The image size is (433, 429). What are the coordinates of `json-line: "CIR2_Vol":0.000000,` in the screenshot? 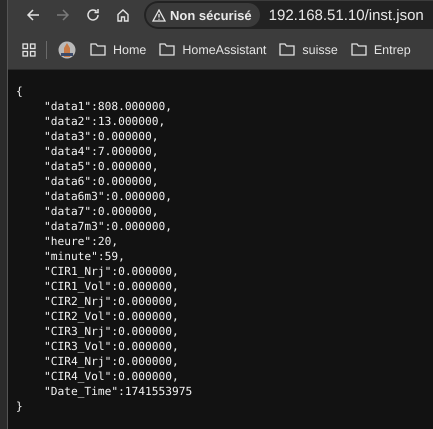 It's located at (111, 316).